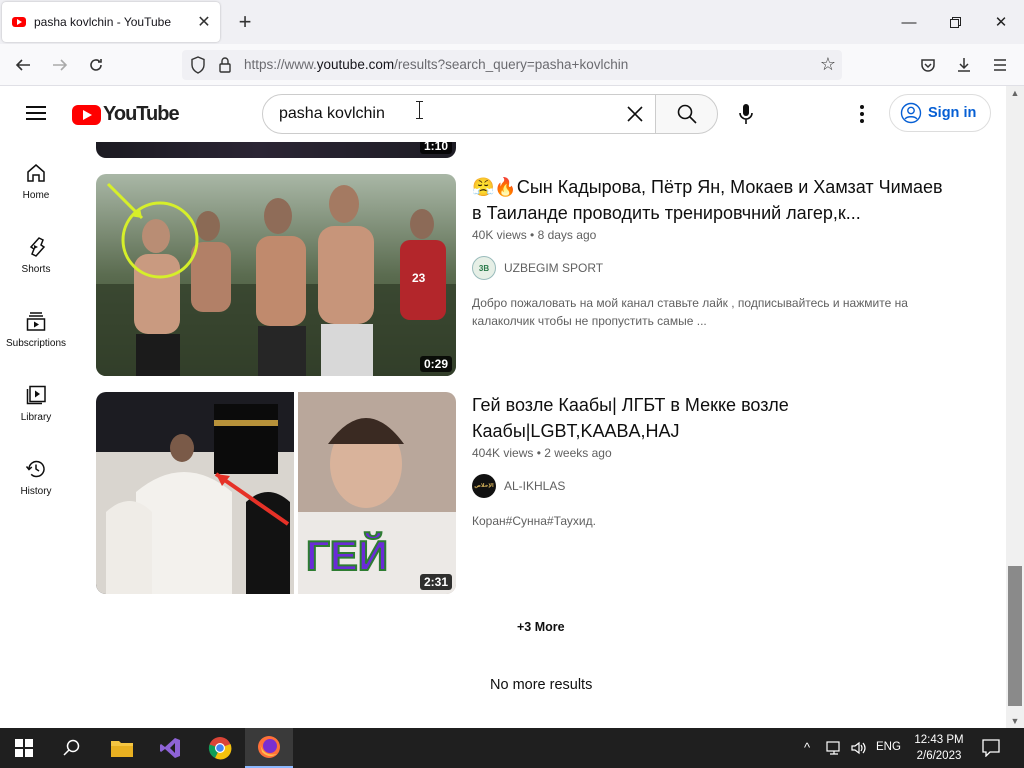 The height and width of the screenshot is (768, 1024). I want to click on guide-item-subscriptions: Subscriptions, so click(36, 327).